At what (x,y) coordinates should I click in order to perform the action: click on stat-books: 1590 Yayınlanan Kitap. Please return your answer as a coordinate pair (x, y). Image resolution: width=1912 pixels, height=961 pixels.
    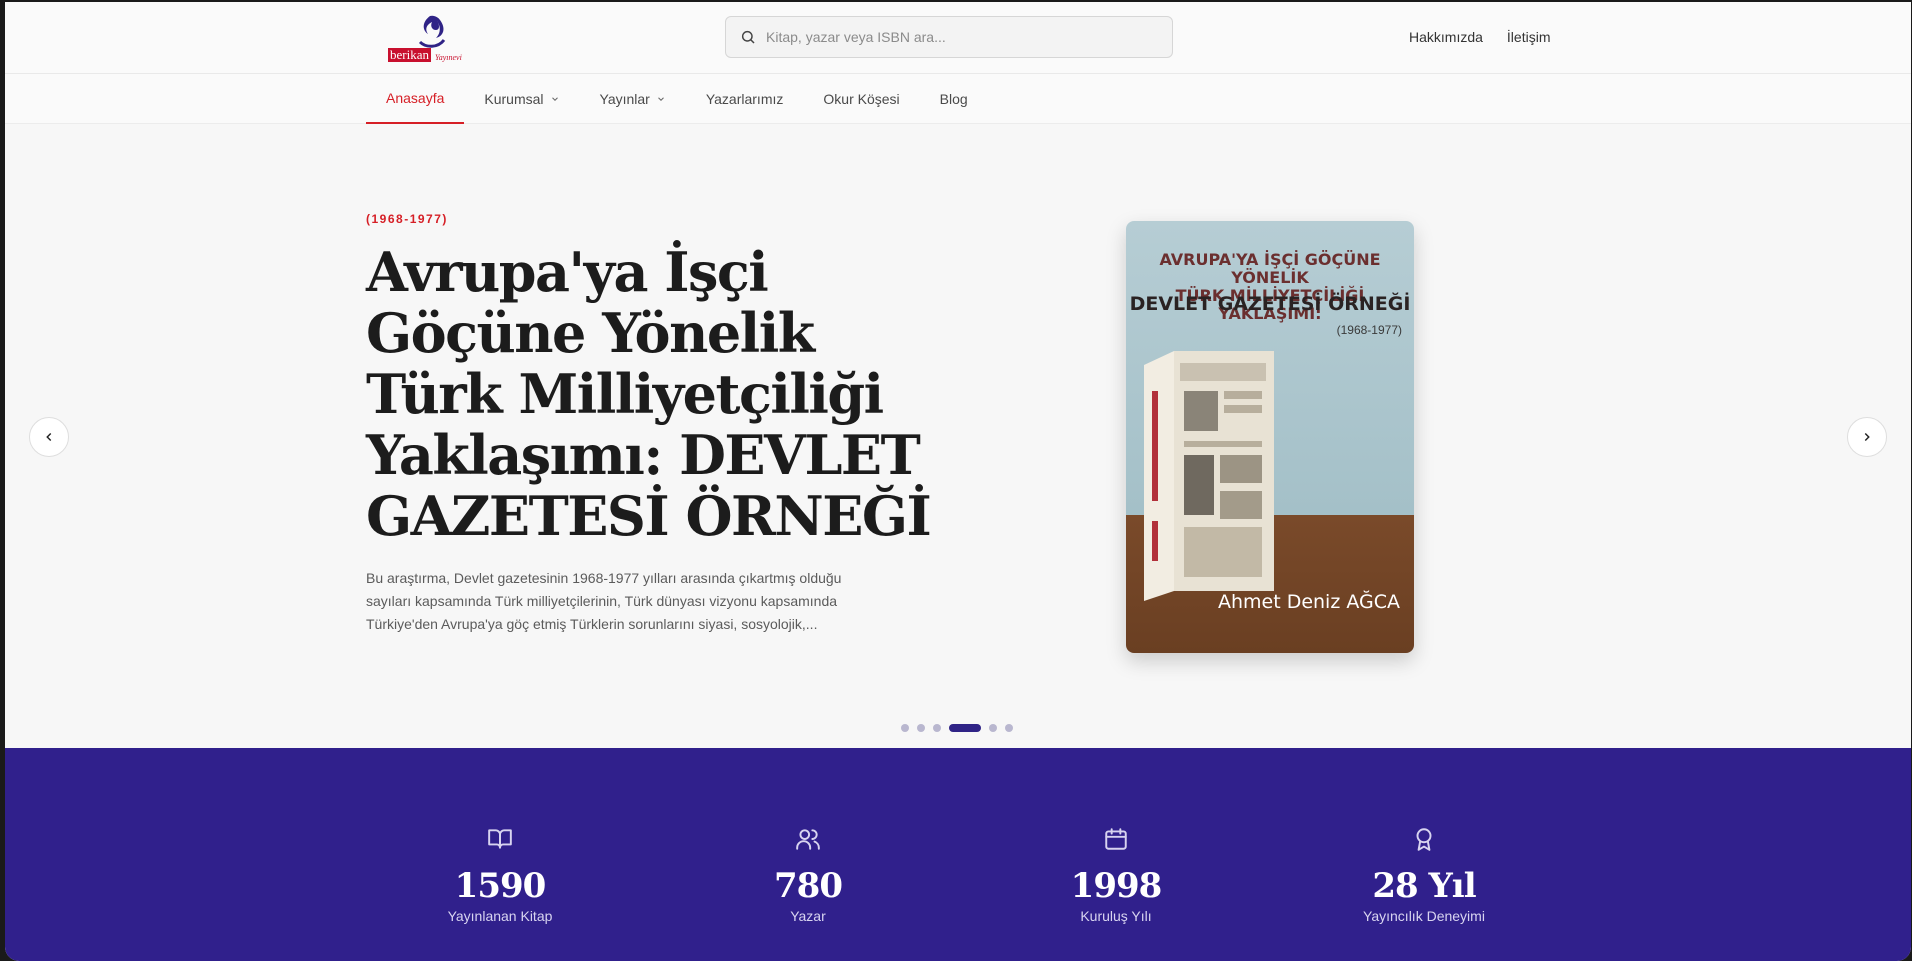
    Looking at the image, I should click on (500, 875).